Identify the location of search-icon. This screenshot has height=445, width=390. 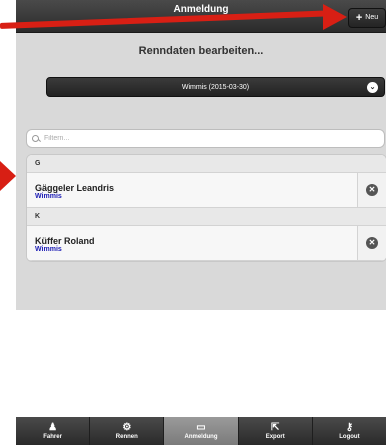
(36, 138).